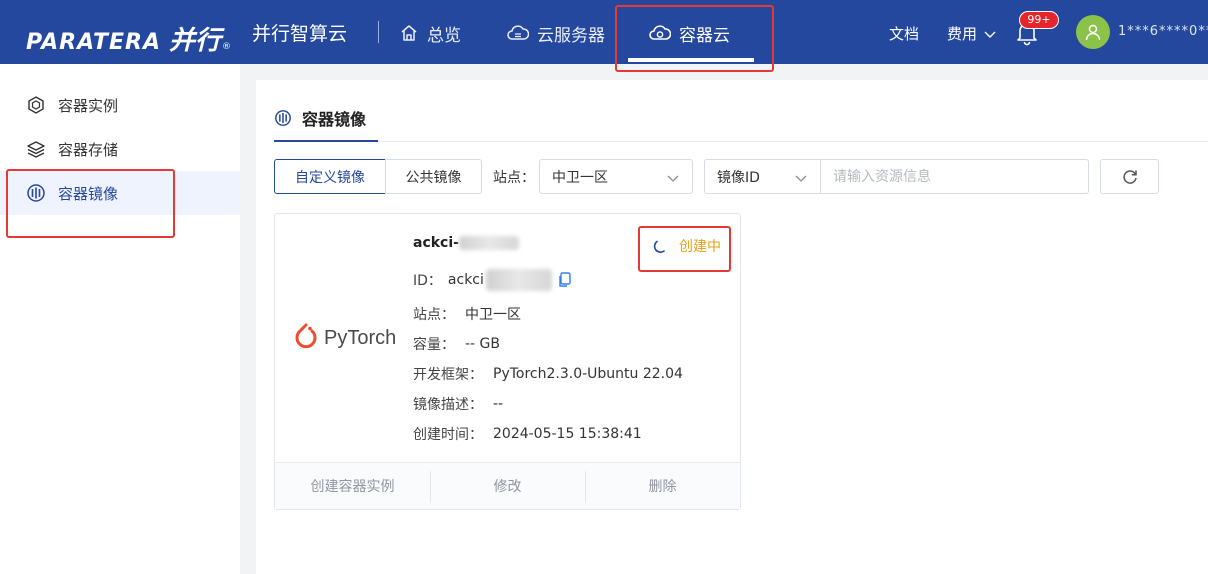 The width and height of the screenshot is (1208, 574). What do you see at coordinates (548, 374) in the screenshot?
I see `image-framework-row: 开发框架： PyTorch2.3.0-Ubuntu 22.04` at bounding box center [548, 374].